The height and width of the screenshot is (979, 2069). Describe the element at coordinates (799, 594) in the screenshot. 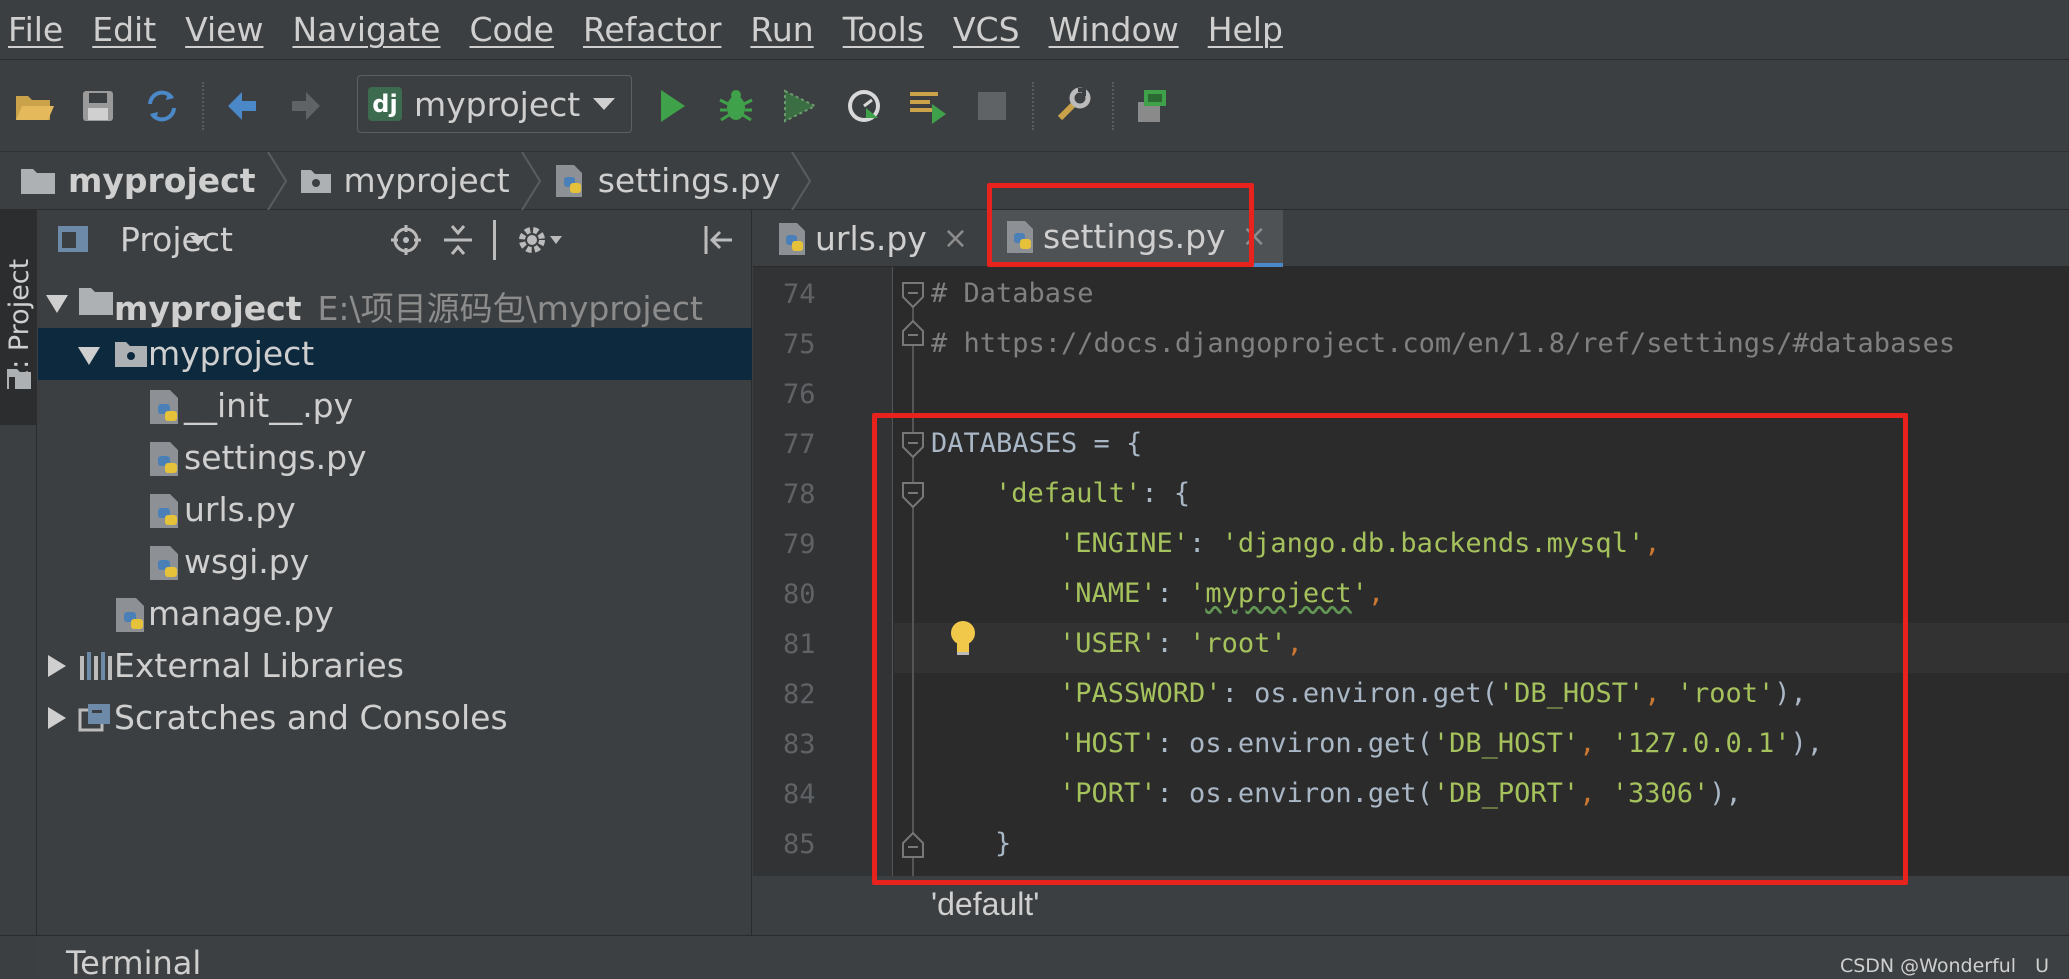

I see `line-number: 80` at that location.